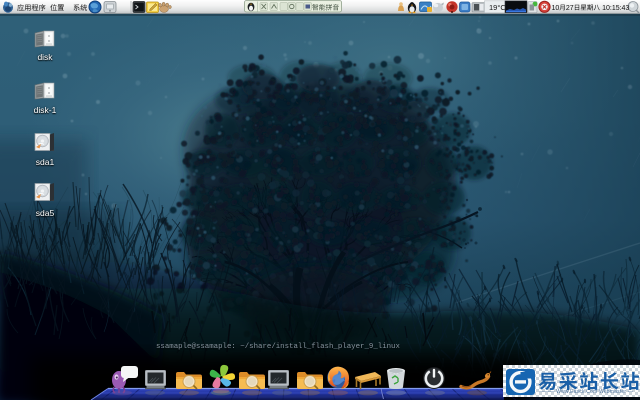 This screenshot has width=640, height=400. What do you see at coordinates (570, 8) in the screenshot?
I see `svg-text: 27` at bounding box center [570, 8].